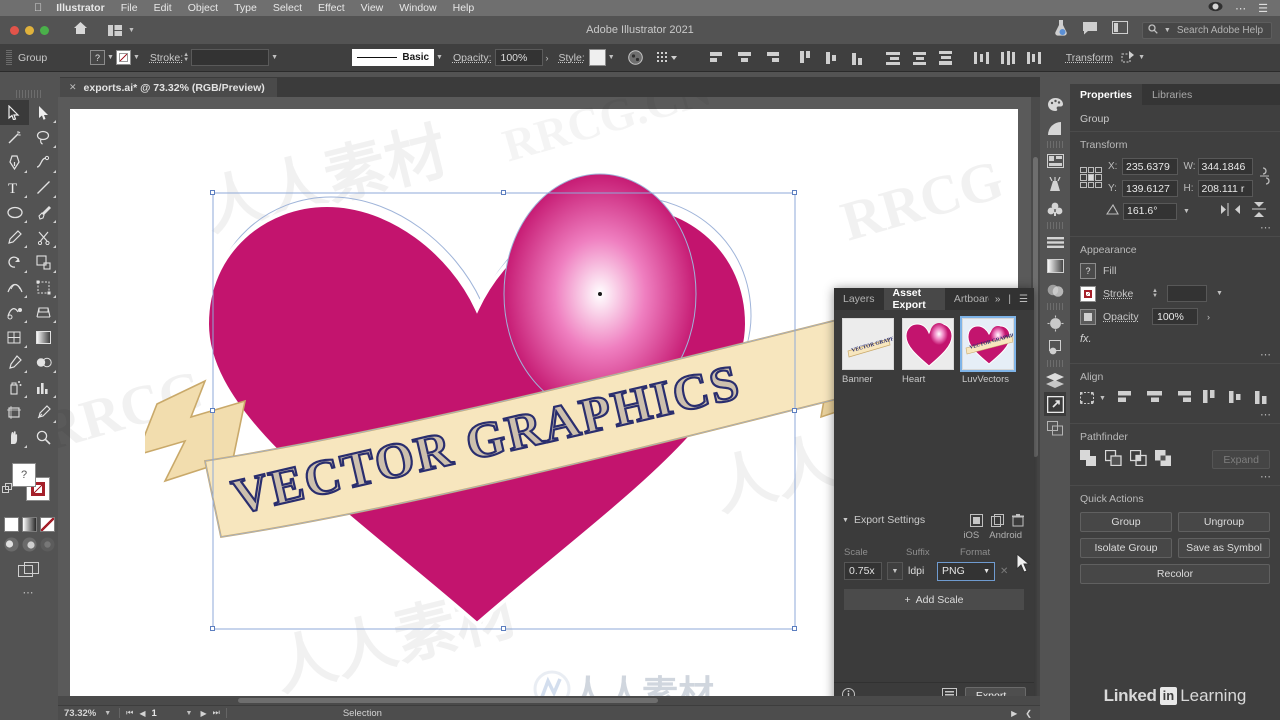 This screenshot has width=1280, height=720. I want to click on menu-file: File, so click(129, 8).